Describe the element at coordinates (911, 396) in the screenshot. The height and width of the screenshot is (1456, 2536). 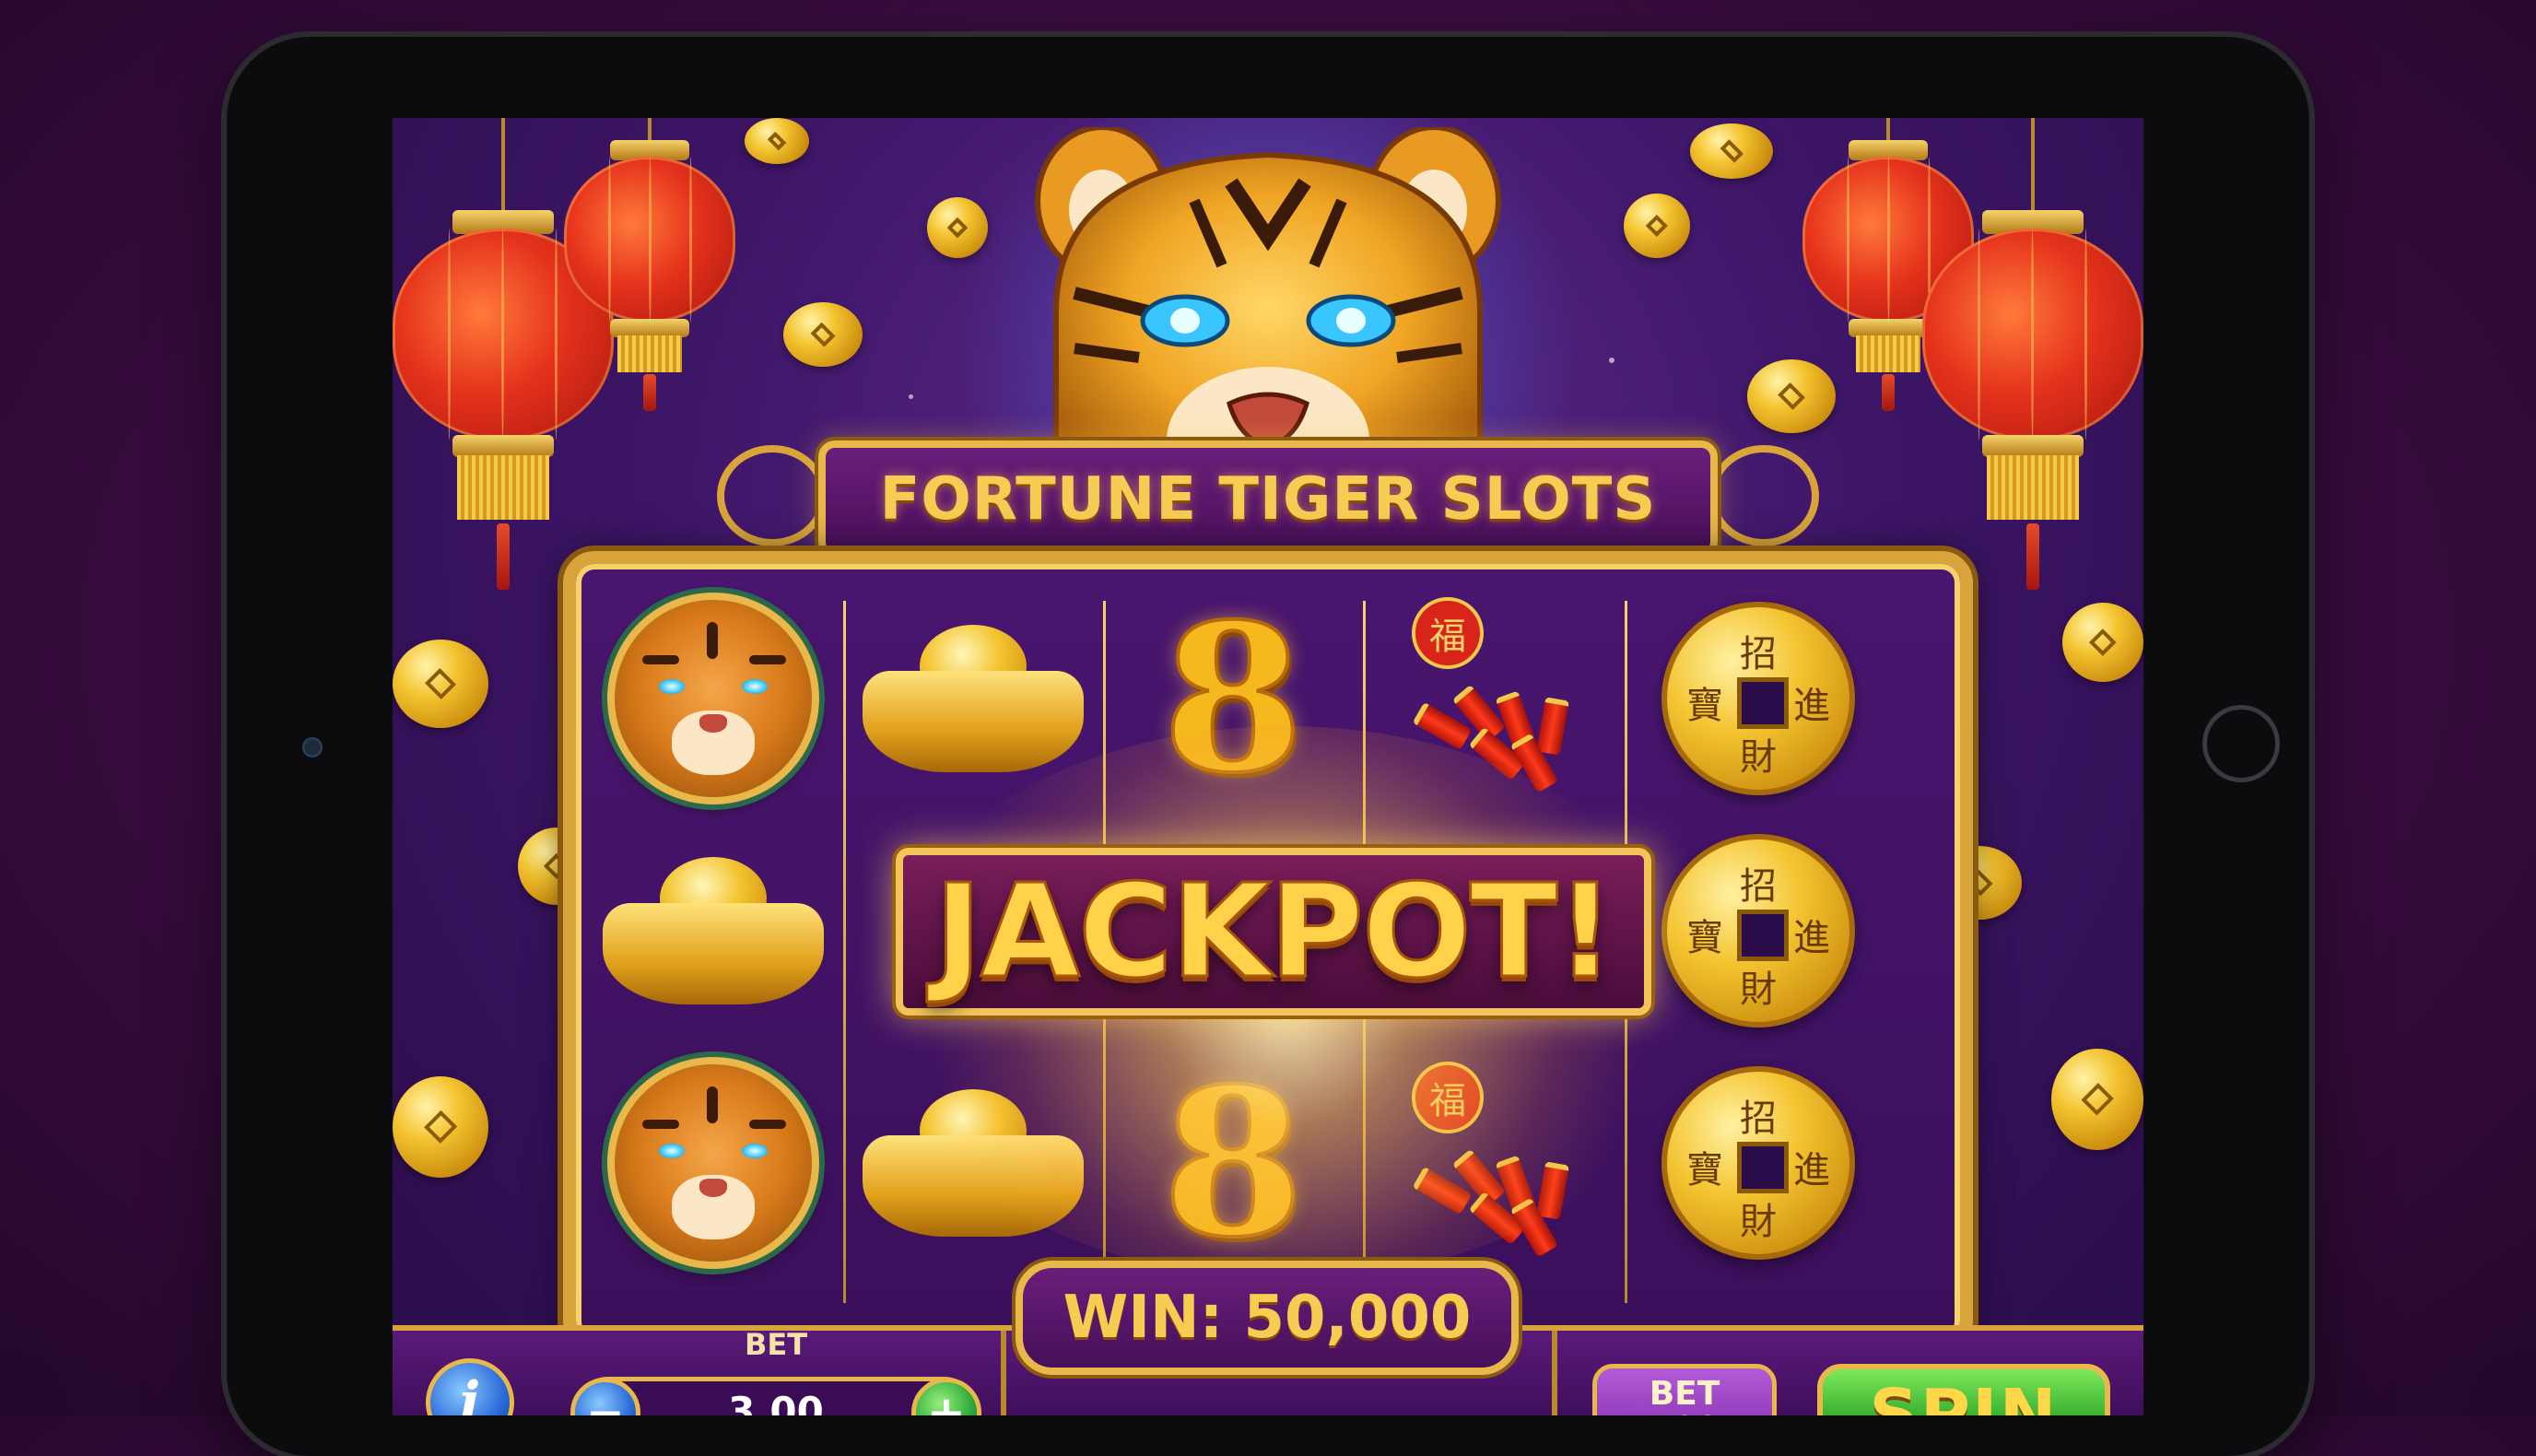
I see `sparkle` at that location.